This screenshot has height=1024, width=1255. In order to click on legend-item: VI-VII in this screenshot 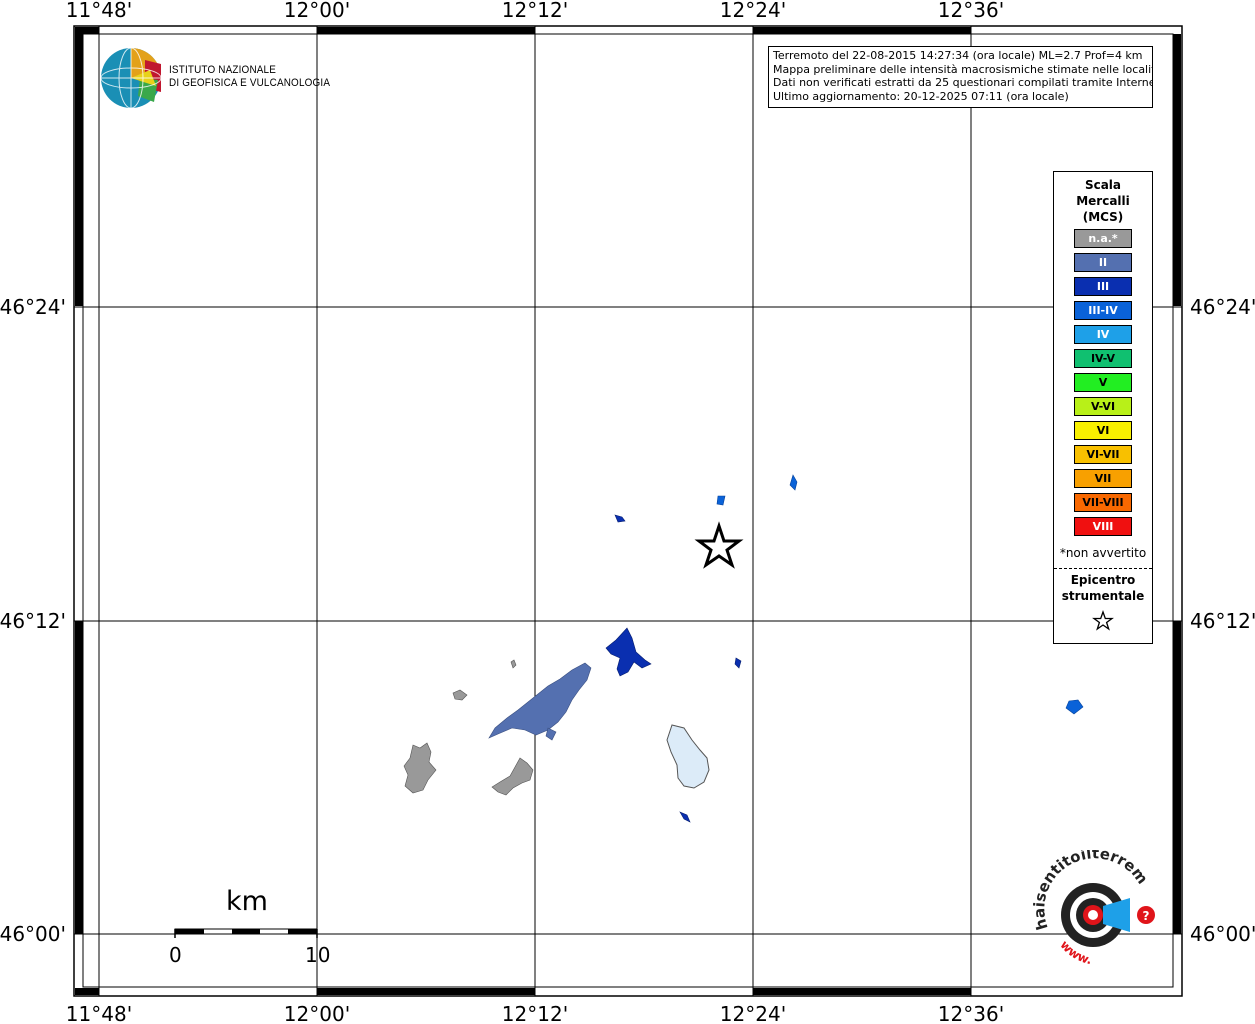, I will do `click(1103, 454)`.